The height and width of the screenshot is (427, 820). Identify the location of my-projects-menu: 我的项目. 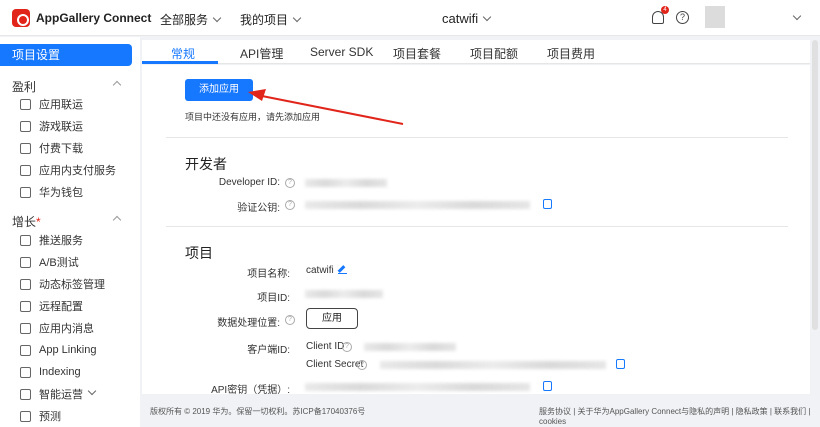
(271, 19).